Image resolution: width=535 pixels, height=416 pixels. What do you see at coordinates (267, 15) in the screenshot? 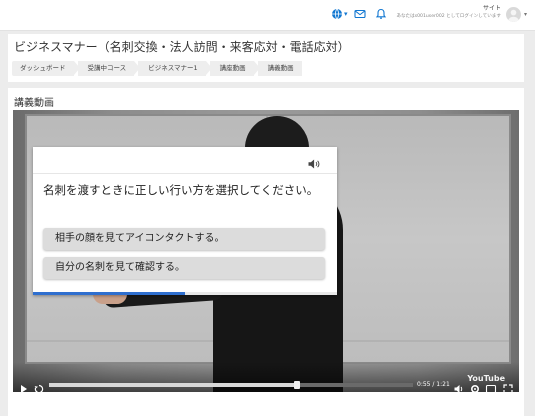
I see `top-navbar: ▾ サイト あなたはs001user002 としてログインしています ▾` at bounding box center [267, 15].